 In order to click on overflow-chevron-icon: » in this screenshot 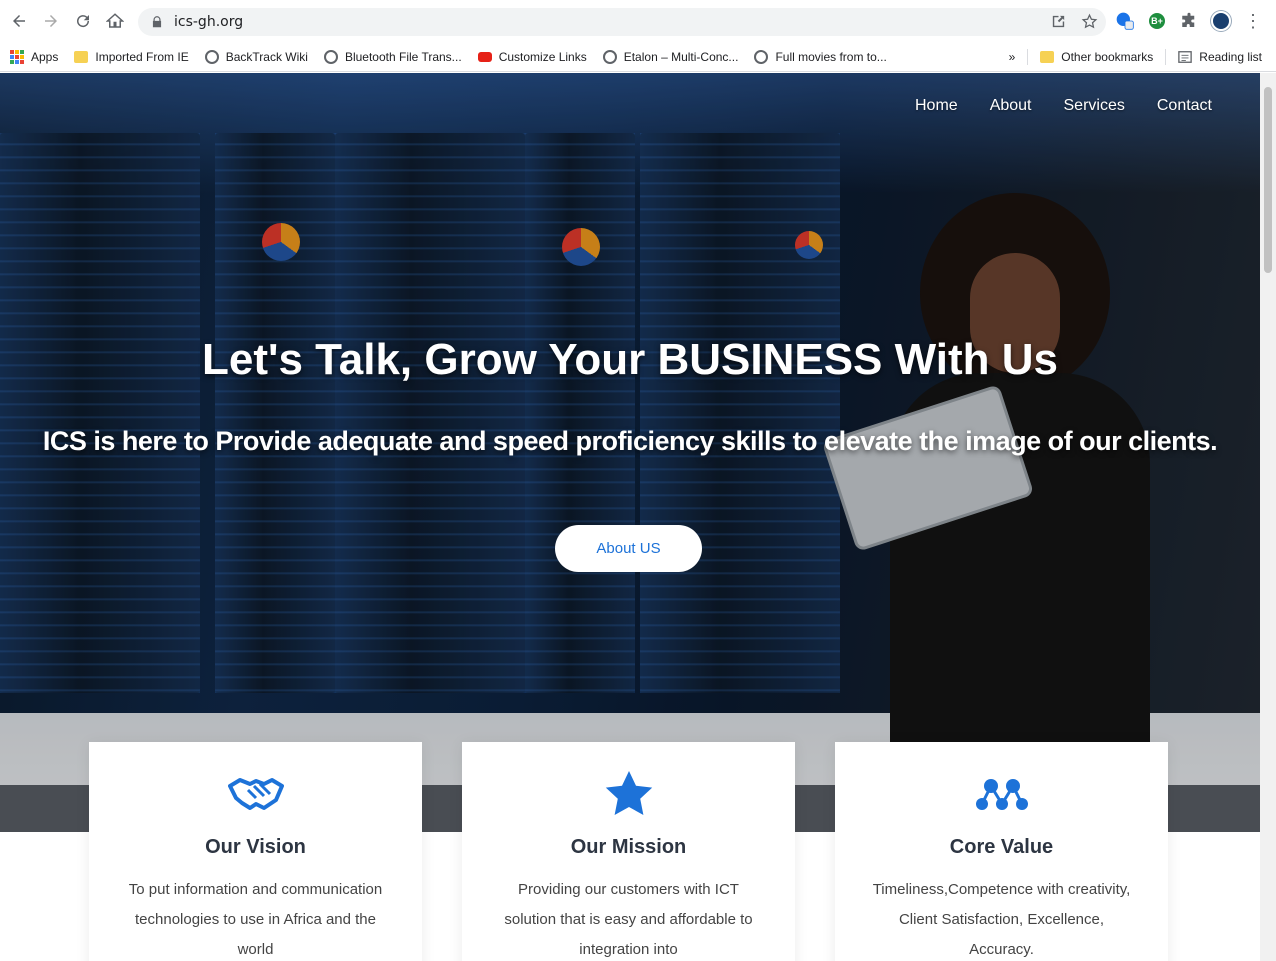, I will do `click(1012, 57)`.